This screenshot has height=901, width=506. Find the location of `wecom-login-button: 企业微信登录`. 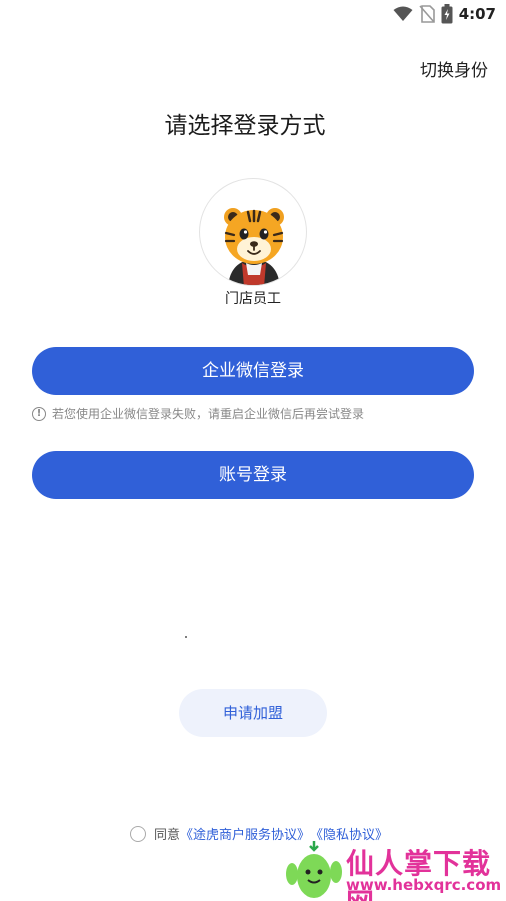

wecom-login-button: 企业微信登录 is located at coordinates (253, 371).